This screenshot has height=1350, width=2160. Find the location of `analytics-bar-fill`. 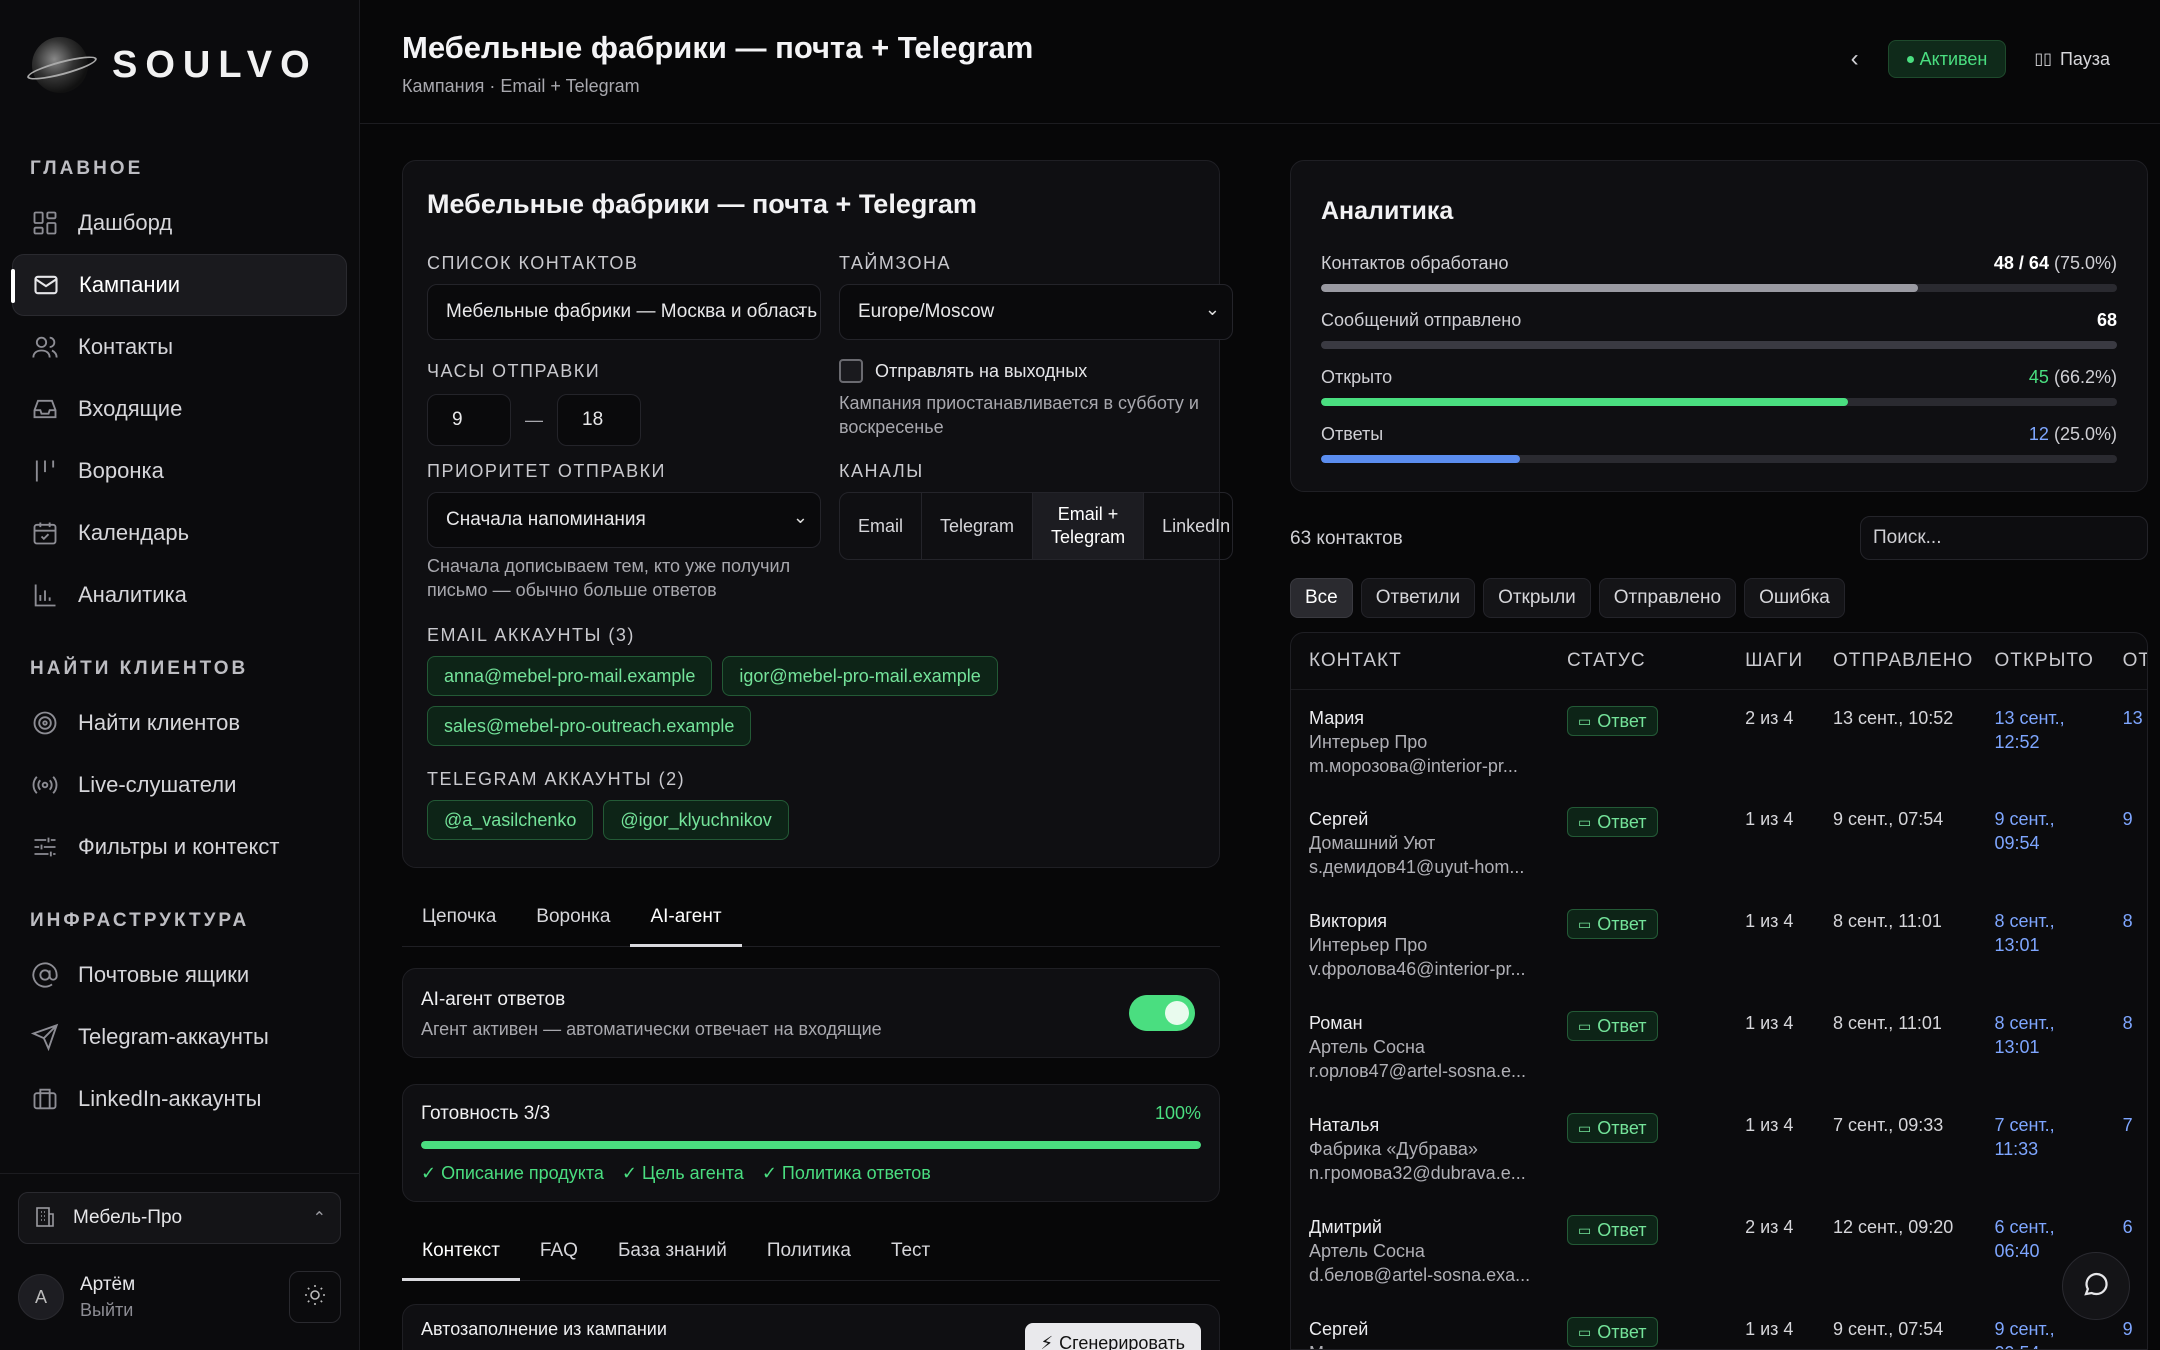

analytics-bar-fill is located at coordinates (1420, 459).